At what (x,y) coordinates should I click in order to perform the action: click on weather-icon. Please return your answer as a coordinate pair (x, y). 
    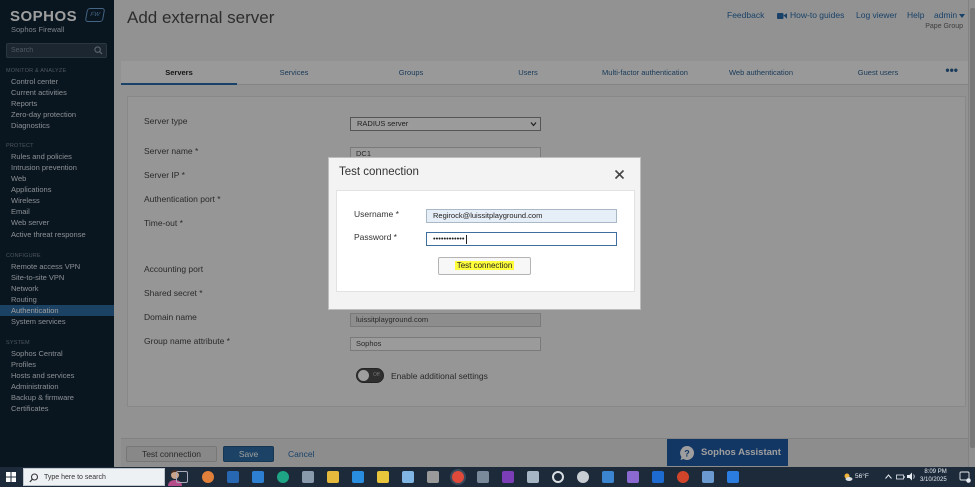
    Looking at the image, I should click on (848, 477).